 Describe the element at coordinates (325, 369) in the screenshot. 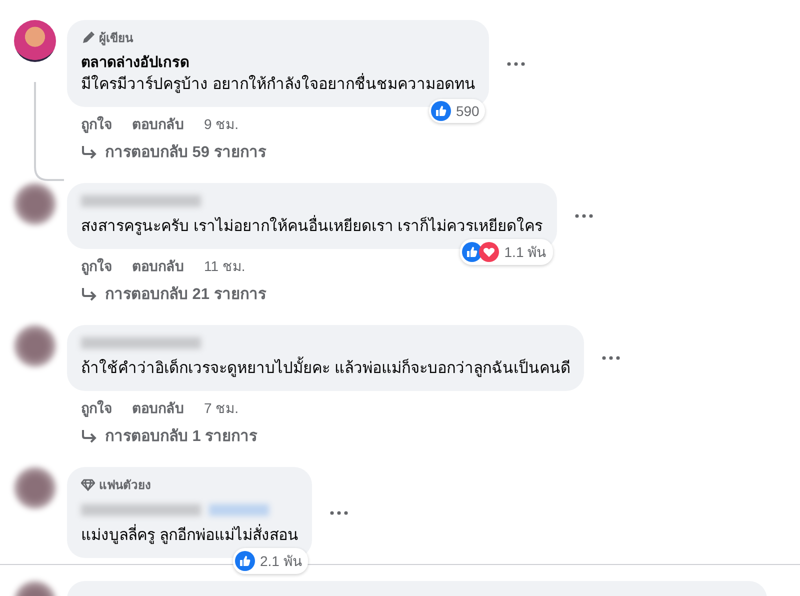

I see `comment-text: ถ้าใช้คำว่าอิเด็กเวรจะดูหยาบไปมั้ยคะ แล้วพ่อแม่ก็จะบอกว่าลูกฉันเป็นคนดี` at that location.